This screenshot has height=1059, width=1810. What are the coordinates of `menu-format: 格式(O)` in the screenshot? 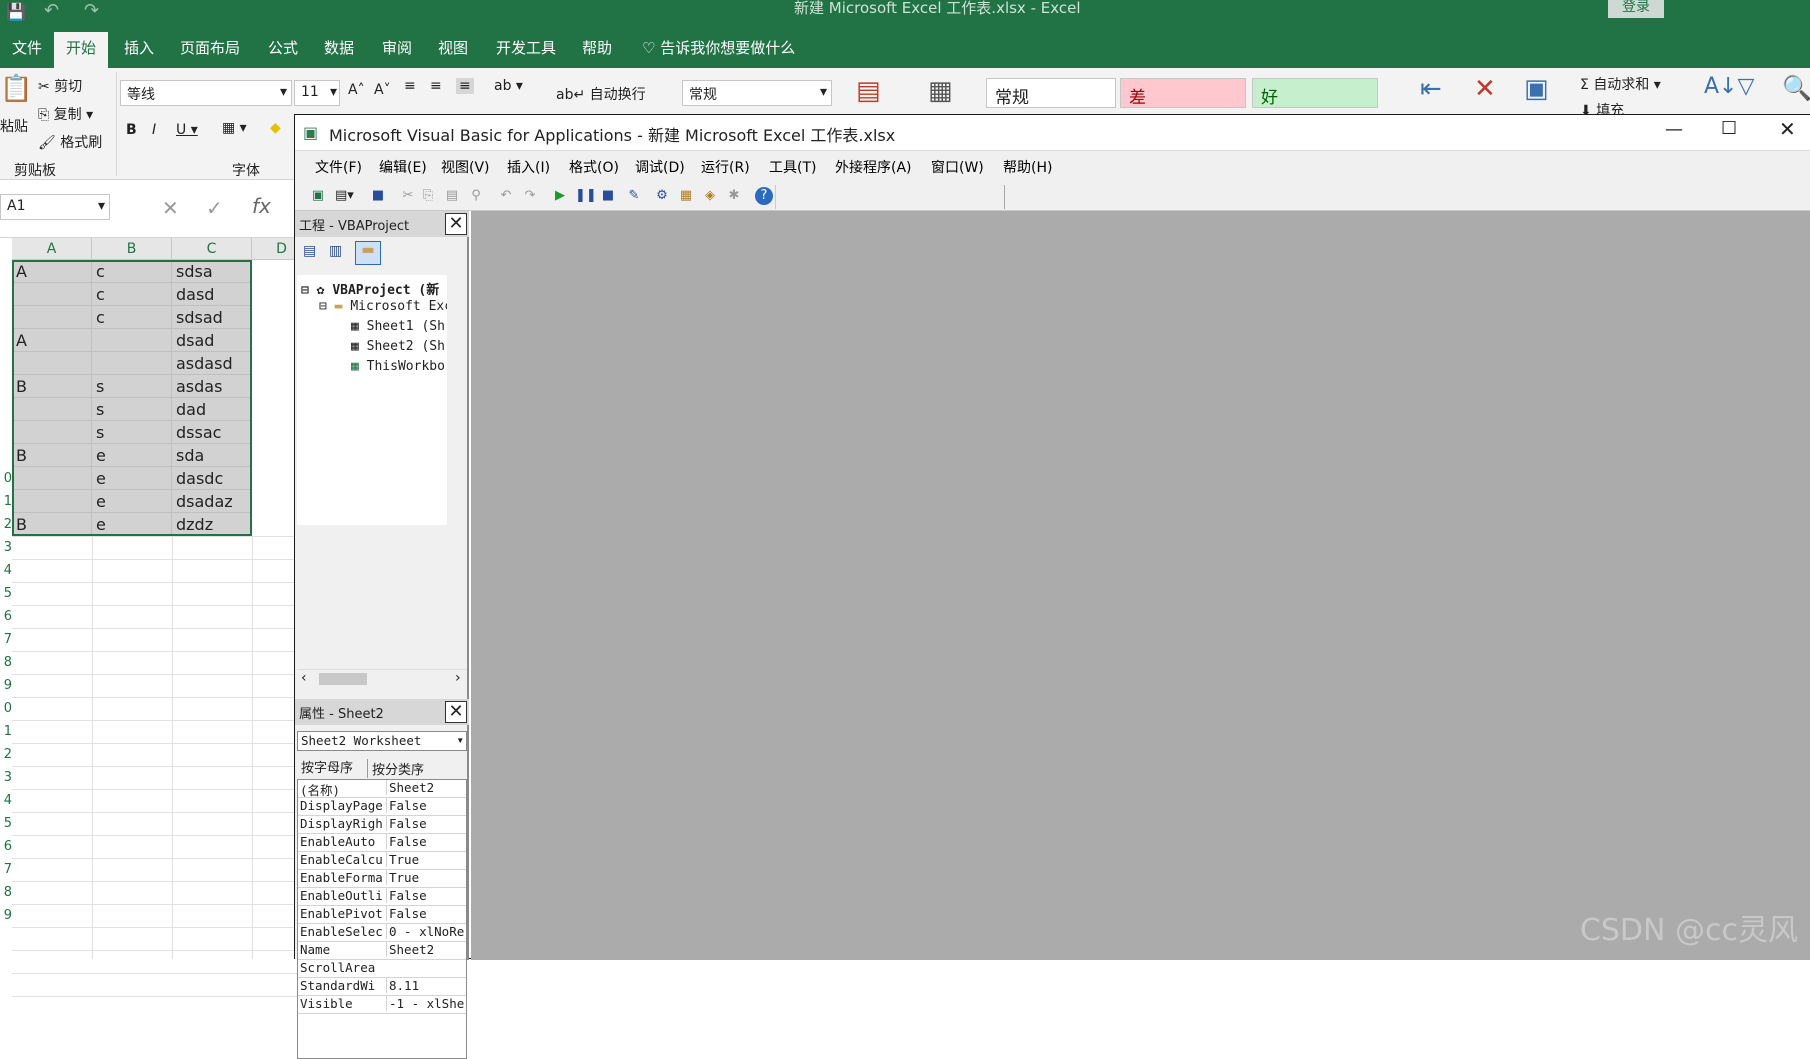 It's located at (594, 167).